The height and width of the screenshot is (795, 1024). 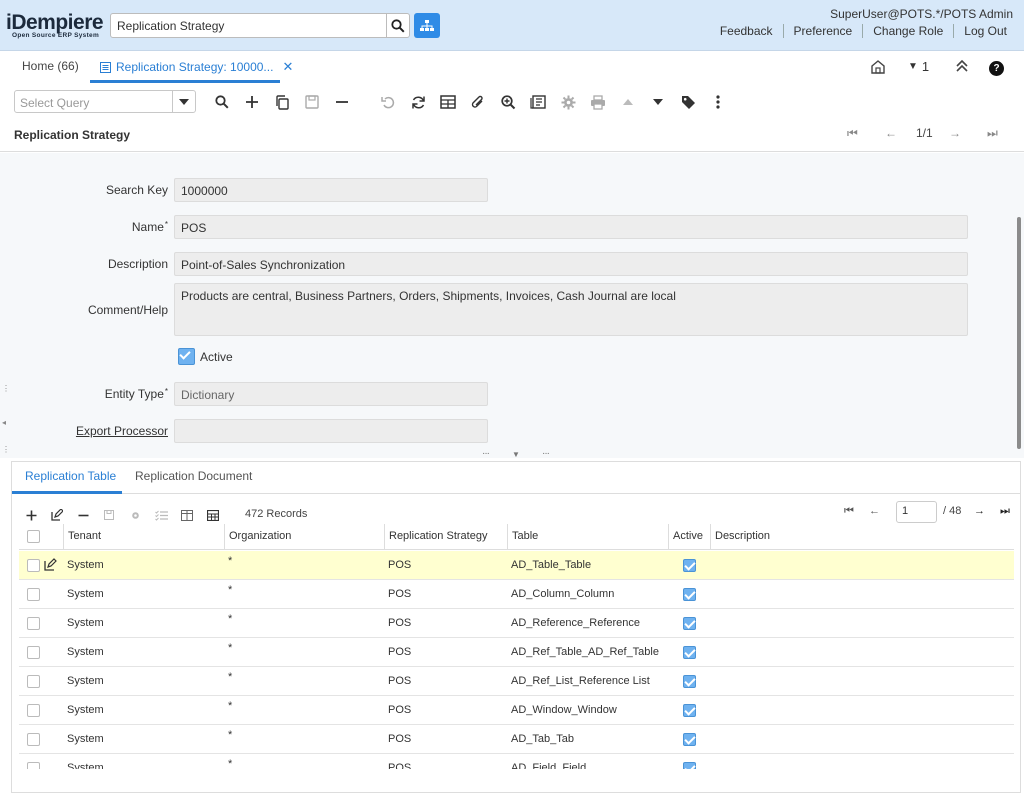 What do you see at coordinates (331, 190) in the screenshot?
I see `search-key-field: 1000000` at bounding box center [331, 190].